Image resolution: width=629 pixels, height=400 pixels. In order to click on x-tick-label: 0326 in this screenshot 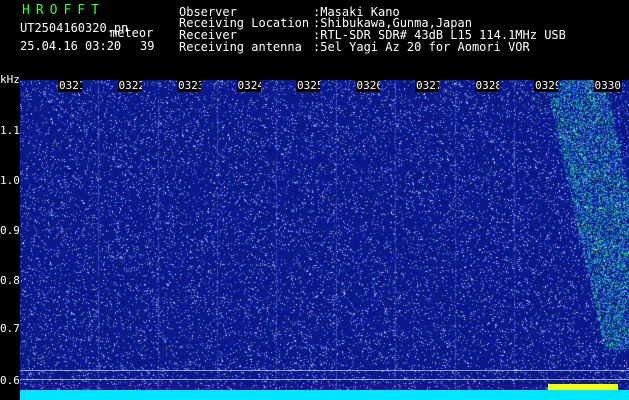, I will do `click(367, 86)`.